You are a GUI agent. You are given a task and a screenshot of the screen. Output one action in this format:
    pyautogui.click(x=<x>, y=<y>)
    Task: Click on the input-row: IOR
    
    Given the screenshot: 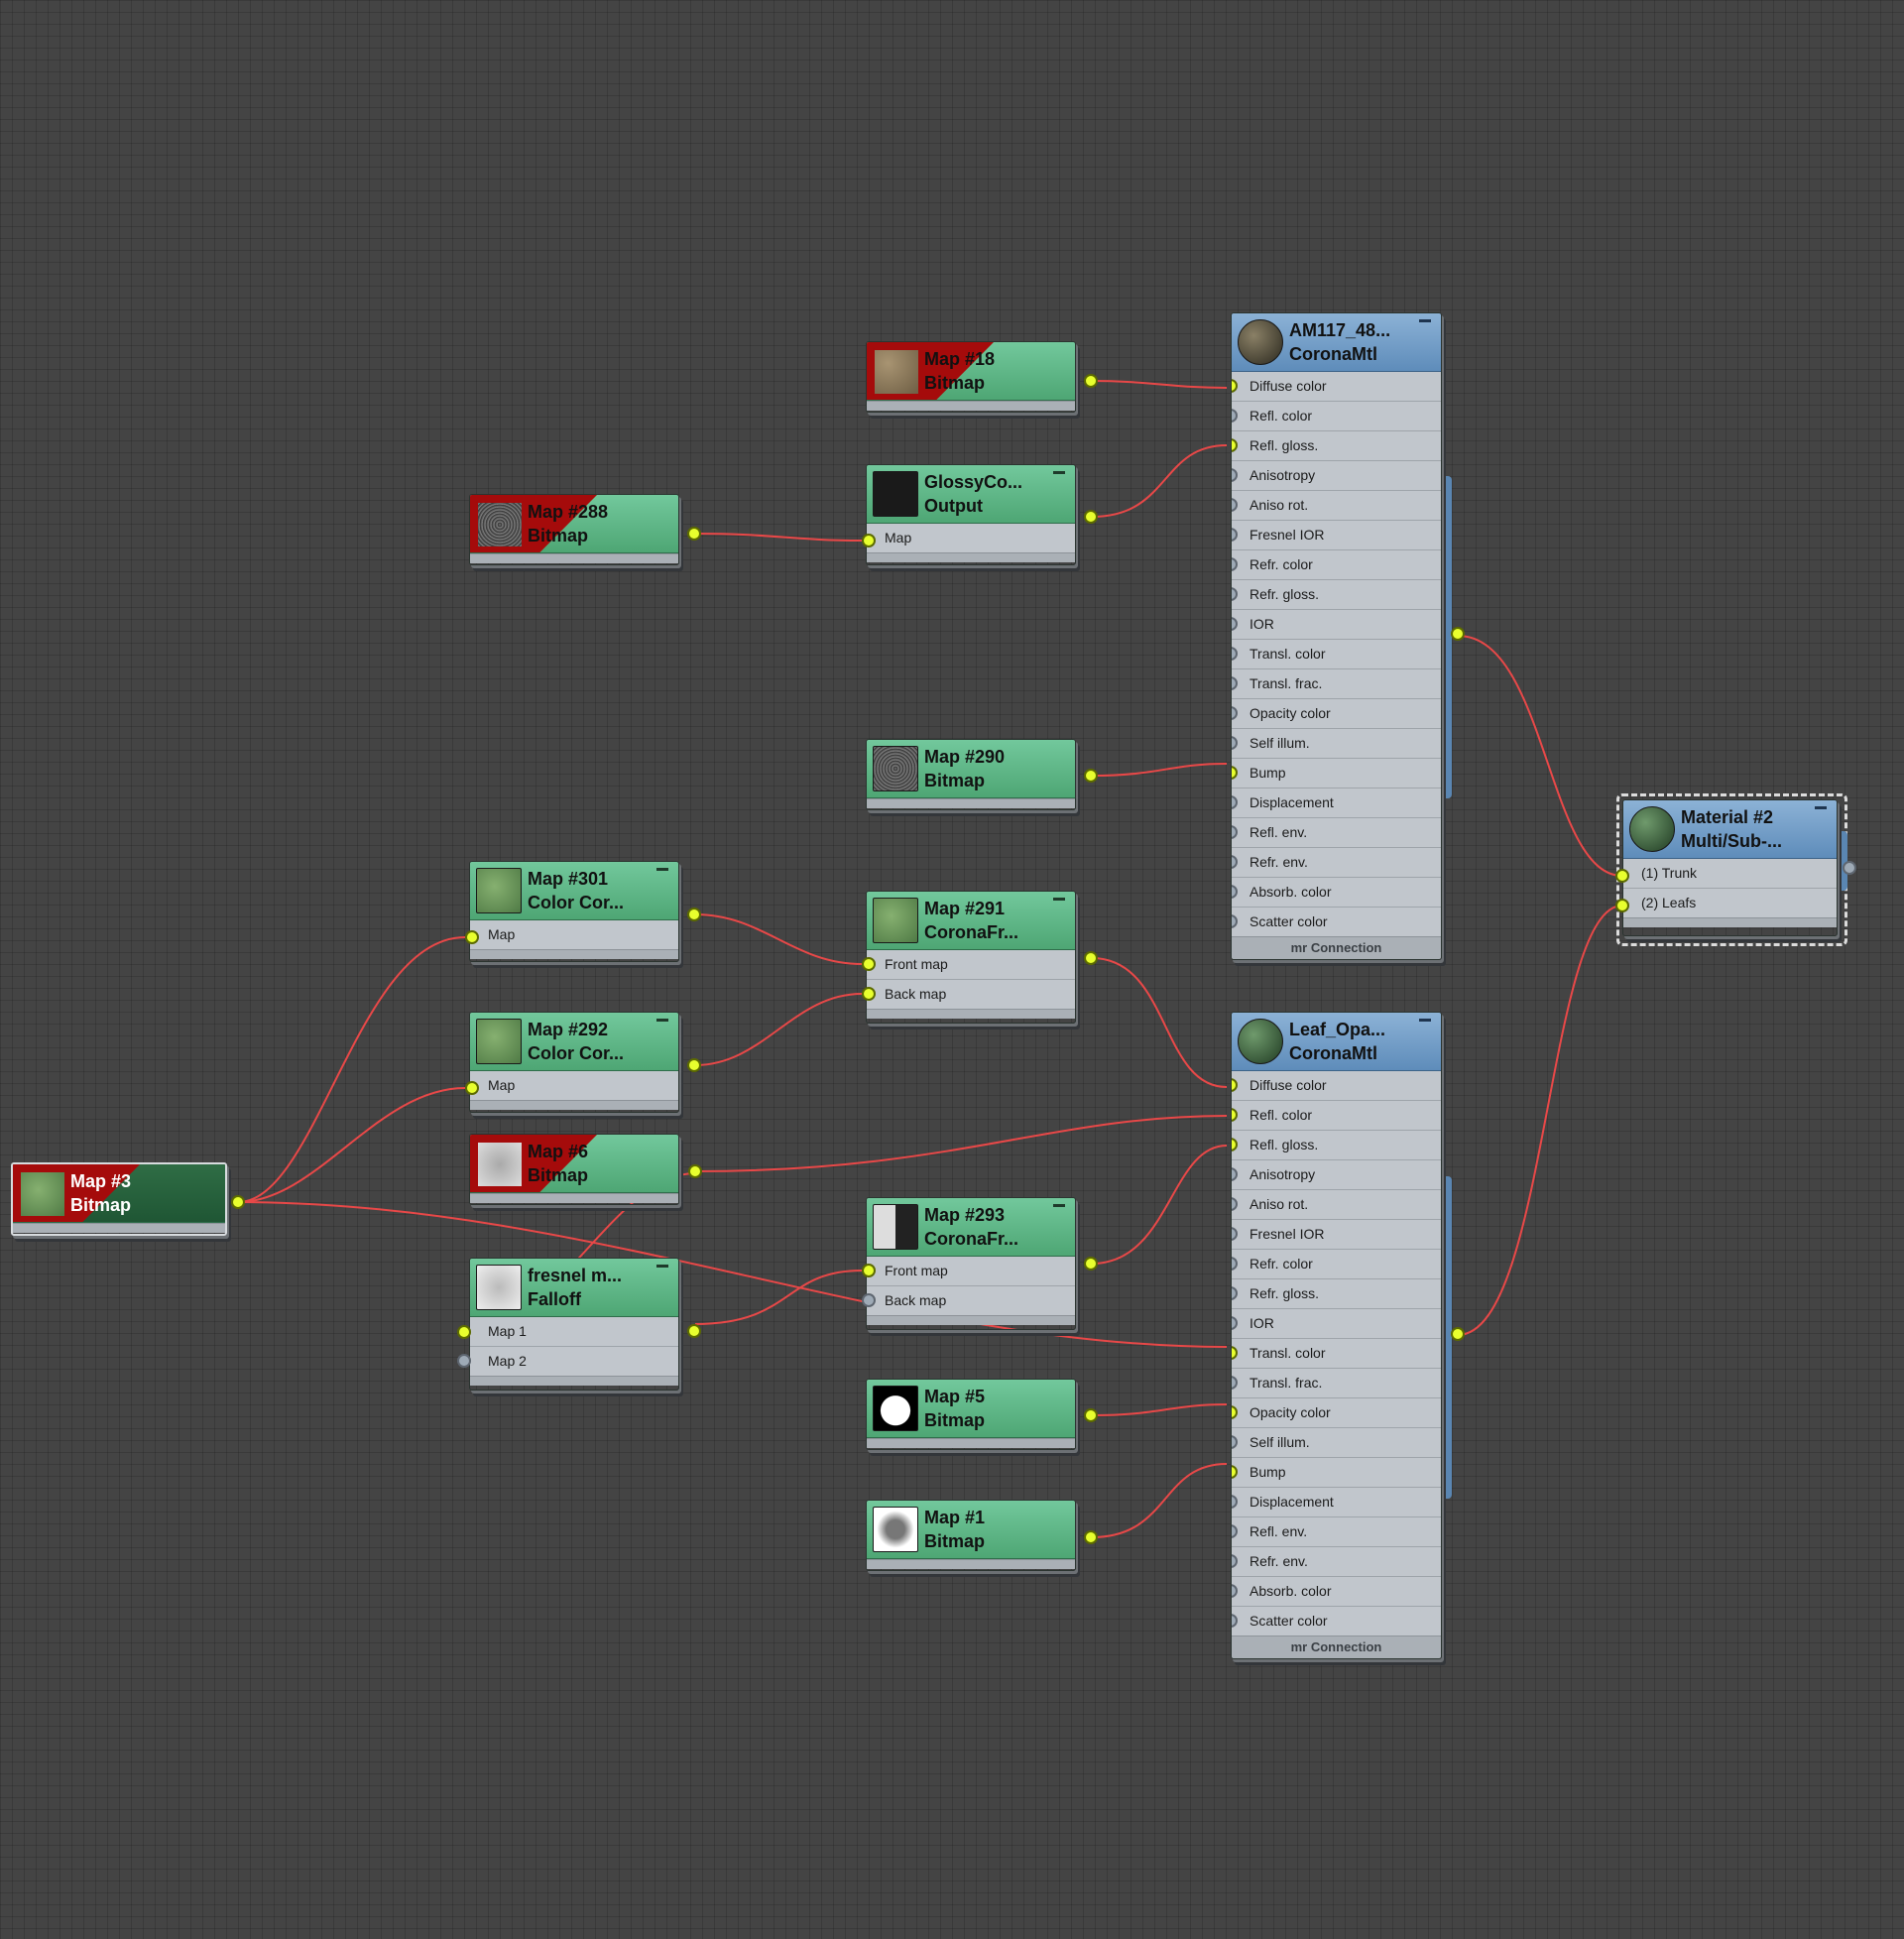 What is the action you would take?
    pyautogui.click(x=1336, y=624)
    